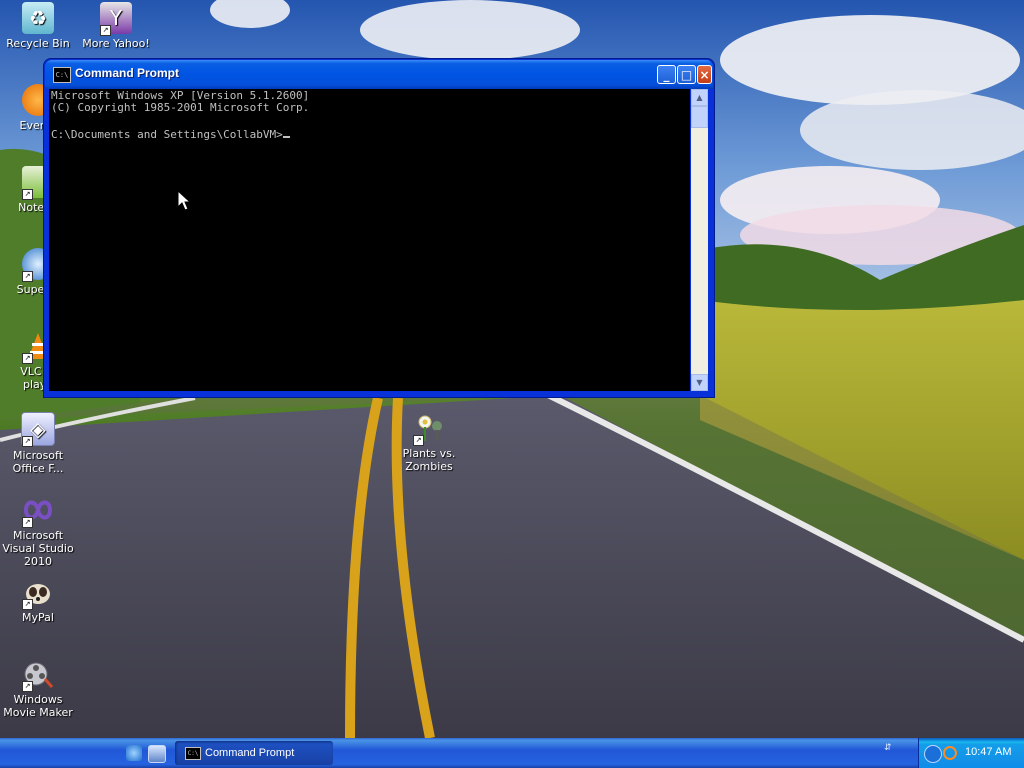  I want to click on yahoo-games-icon: Y ↗, so click(116, 19).